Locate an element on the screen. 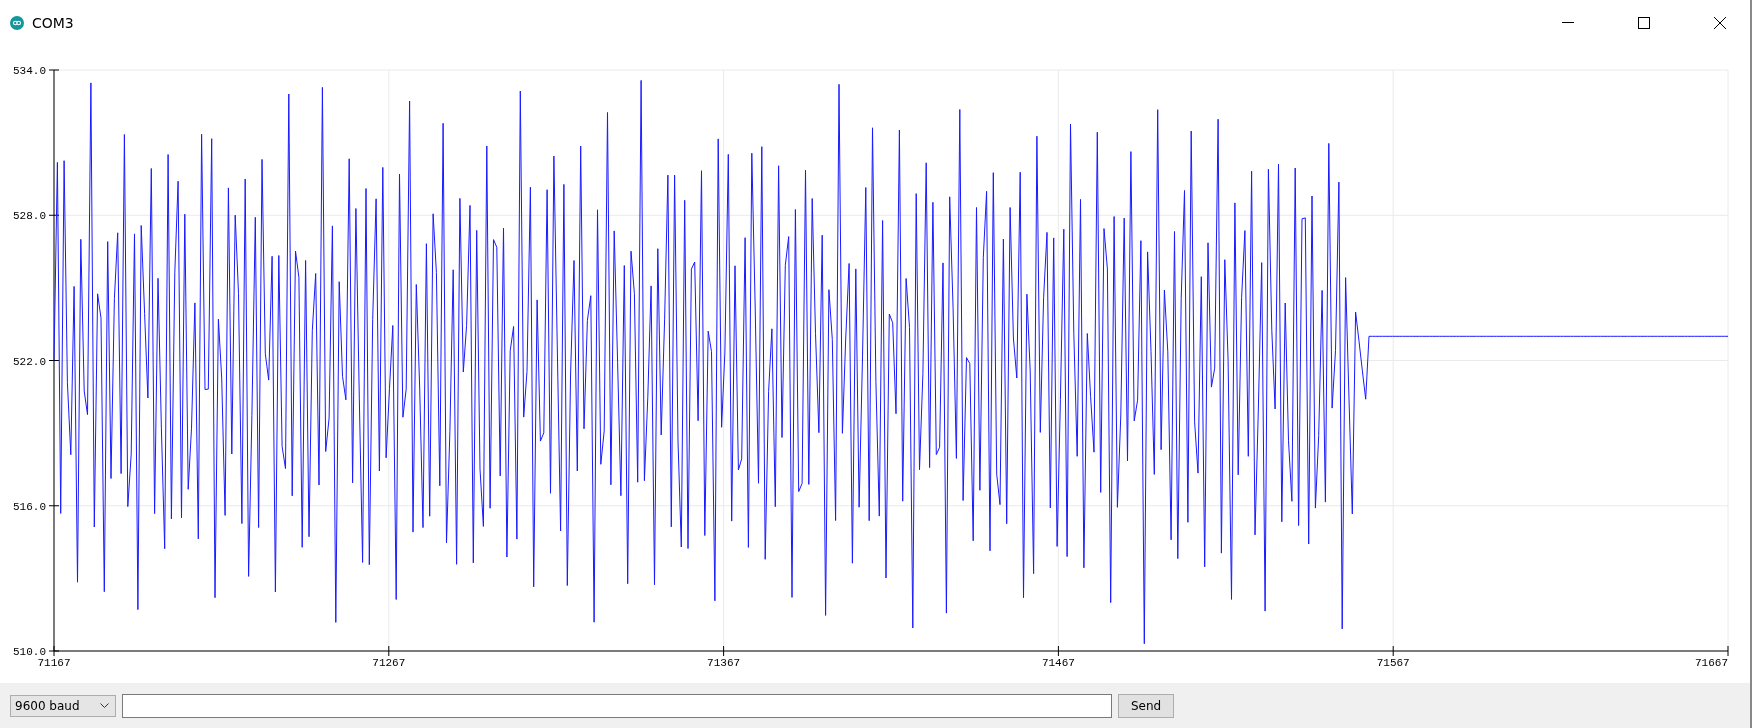 The width and height of the screenshot is (1752, 728). window-title: COM3 is located at coordinates (53, 22).